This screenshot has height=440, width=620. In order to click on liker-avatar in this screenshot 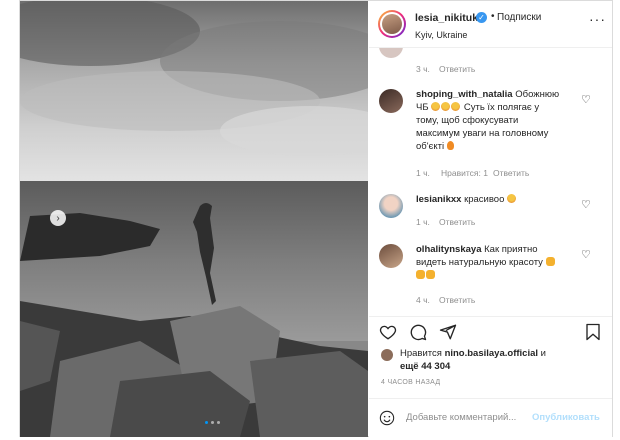, I will do `click(387, 355)`.